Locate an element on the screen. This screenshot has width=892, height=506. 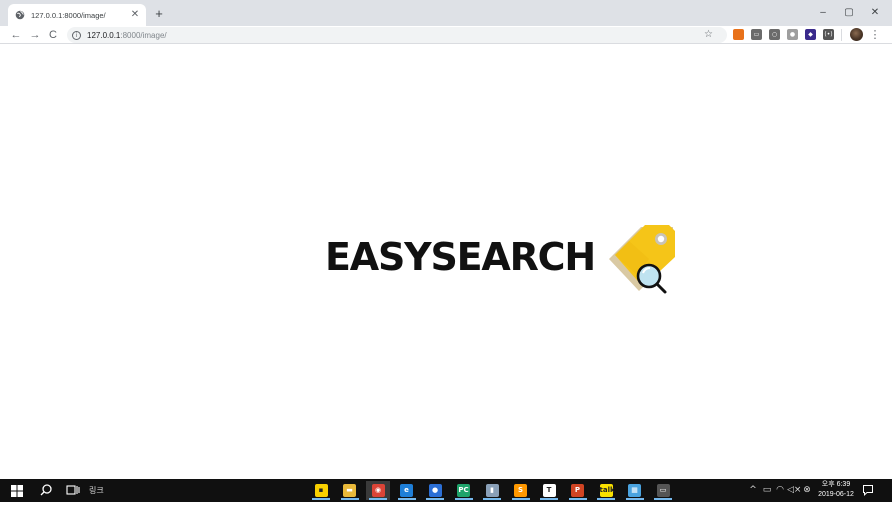
kakaotalk-icon: talk is located at coordinates (607, 490).